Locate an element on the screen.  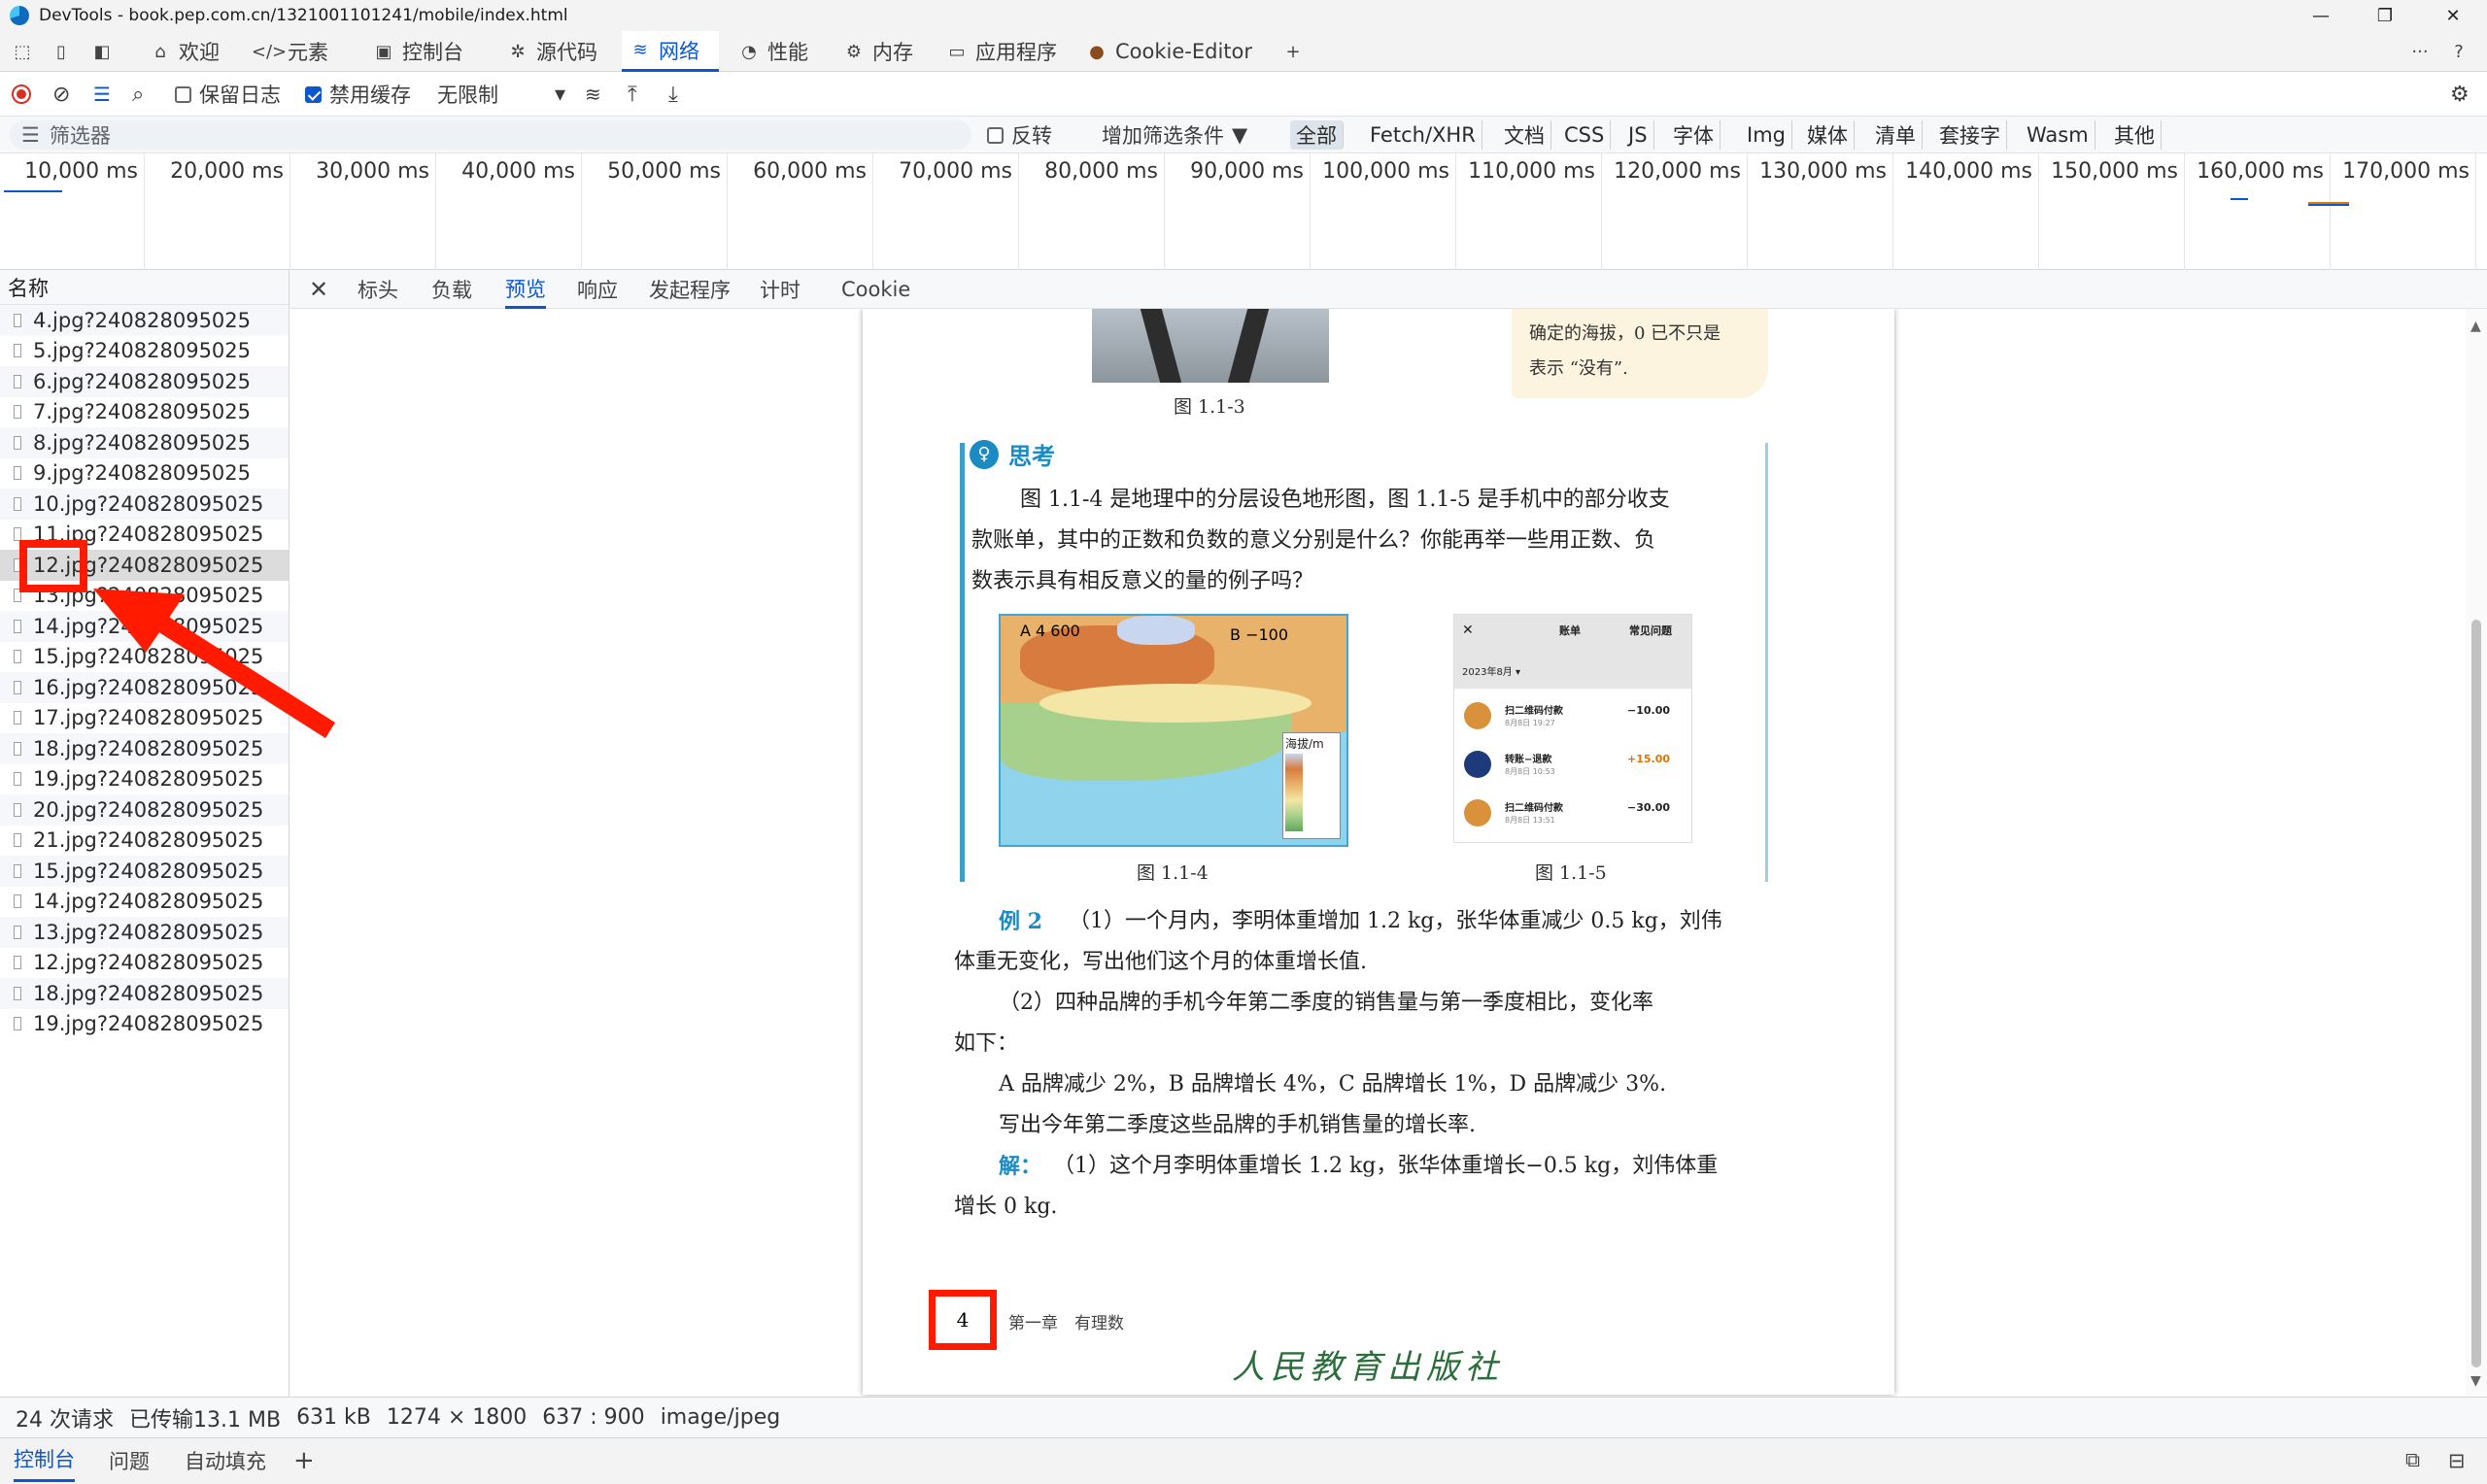
annotation-arrow is located at coordinates (214, 663).